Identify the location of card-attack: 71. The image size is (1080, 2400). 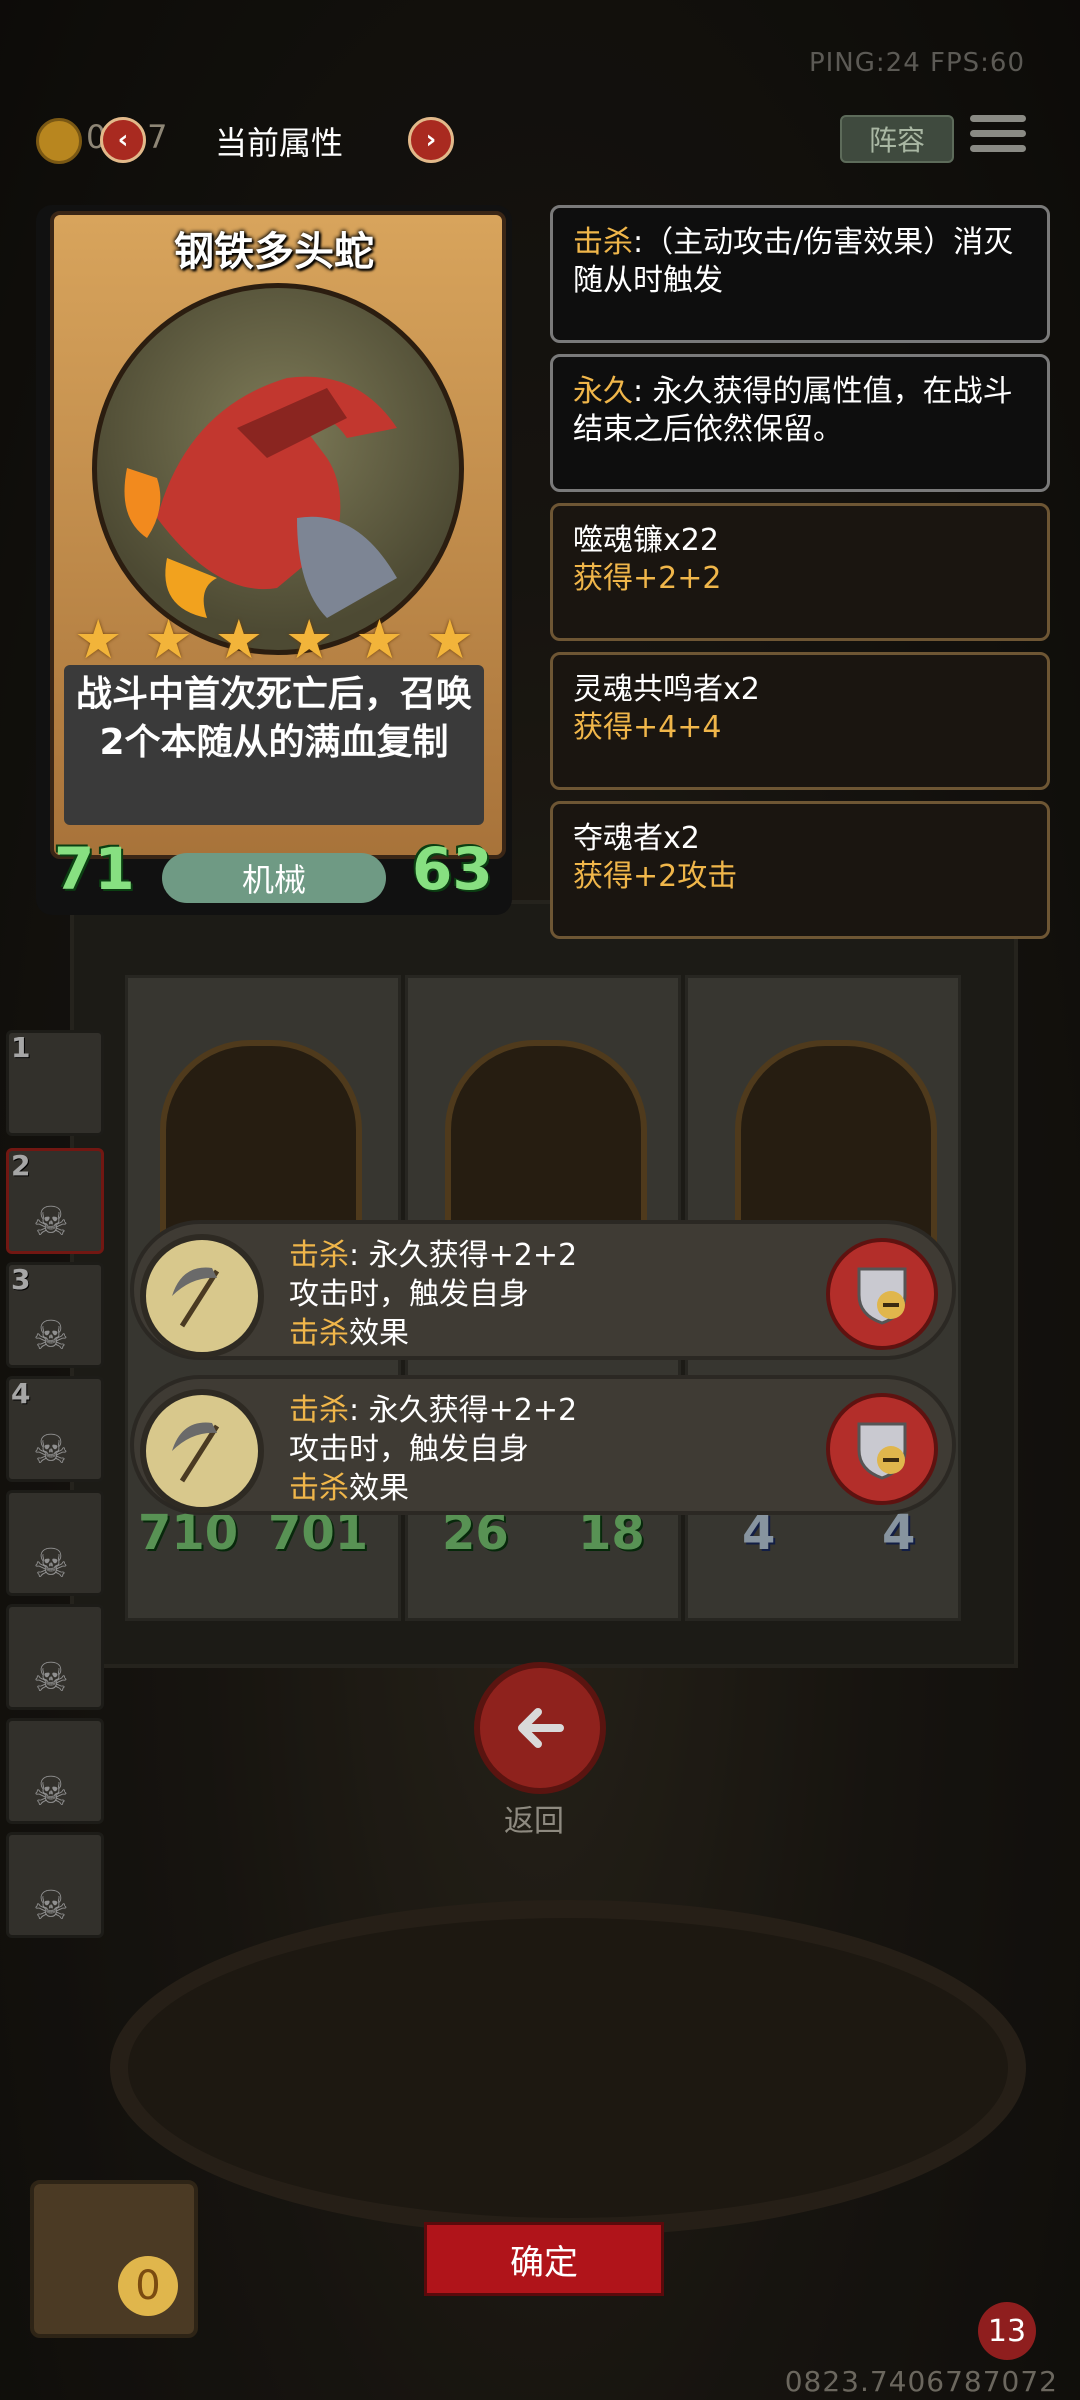
(94, 869).